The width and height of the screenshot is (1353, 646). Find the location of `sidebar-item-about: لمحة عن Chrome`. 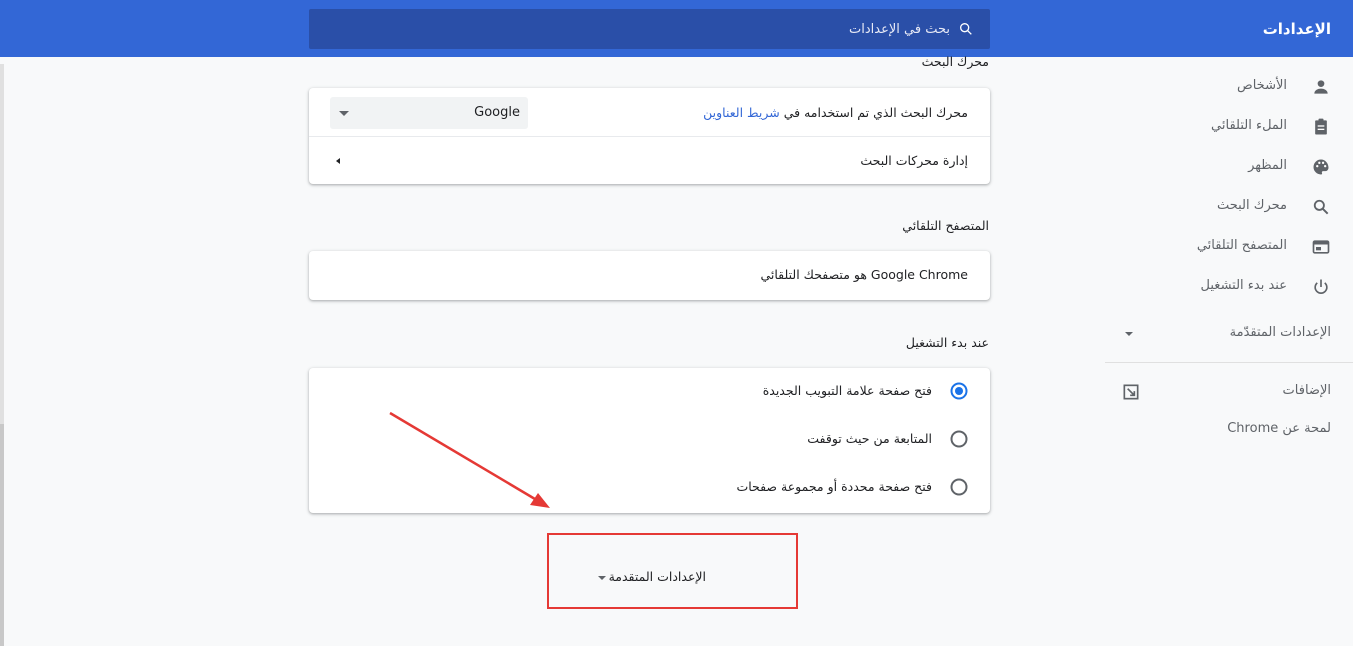

sidebar-item-about: لمحة عن Chrome is located at coordinates (1279, 428).